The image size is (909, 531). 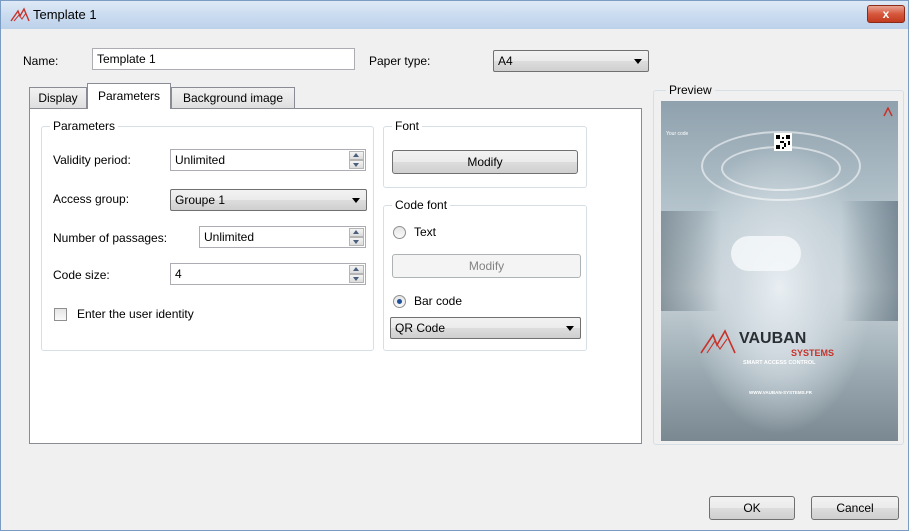 What do you see at coordinates (81, 275) in the screenshot?
I see `code-size-label: Code size:` at bounding box center [81, 275].